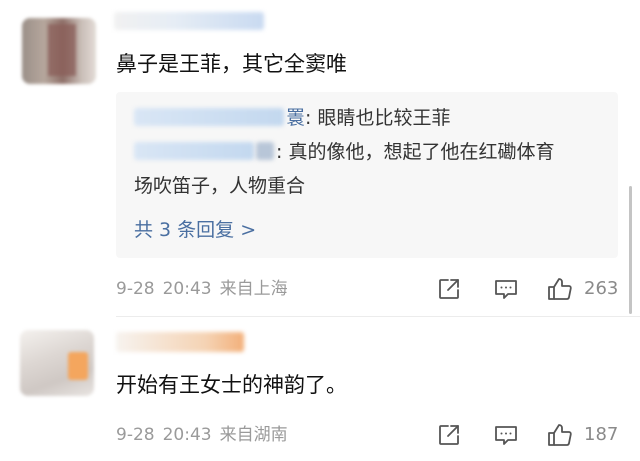  What do you see at coordinates (368, 435) in the screenshot?
I see `comment-meta: 9-28 20:43 来自湖南 187` at bounding box center [368, 435].